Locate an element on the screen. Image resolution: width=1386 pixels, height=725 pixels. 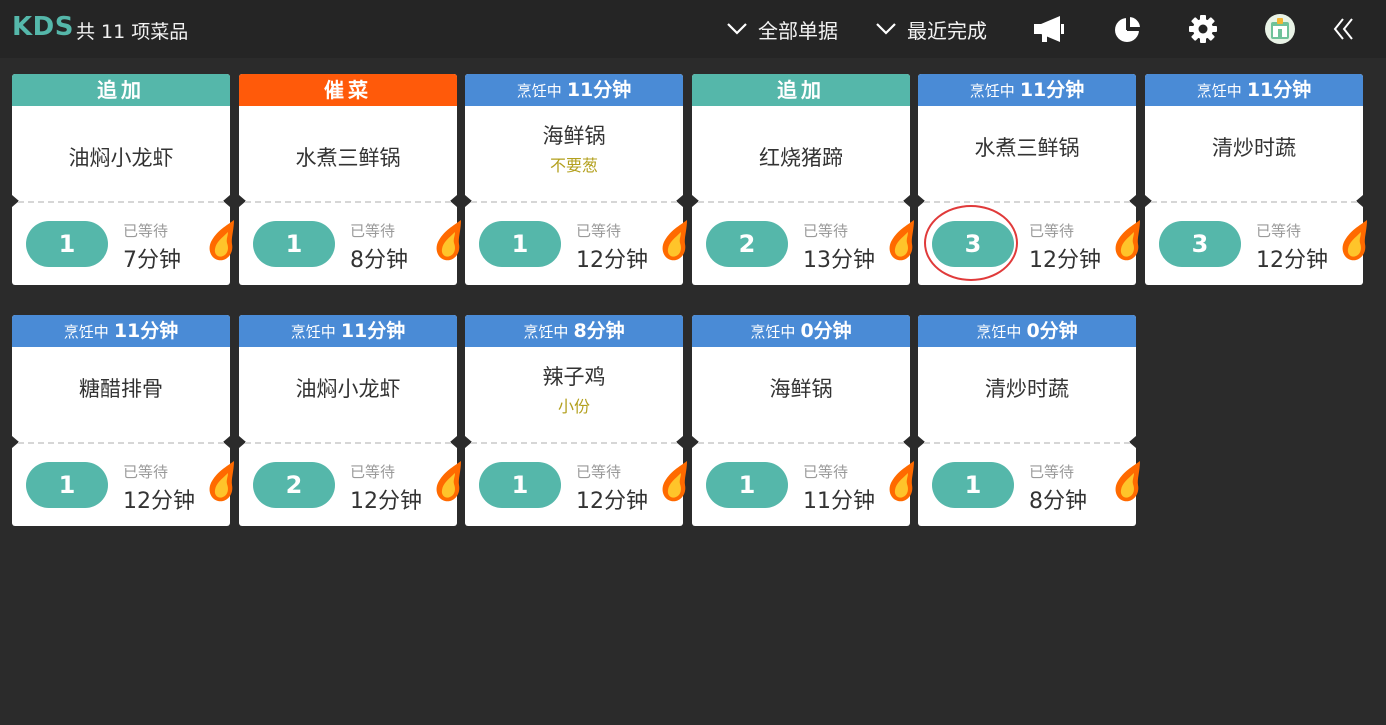
collapse-panel-button is located at coordinates (1344, 29).